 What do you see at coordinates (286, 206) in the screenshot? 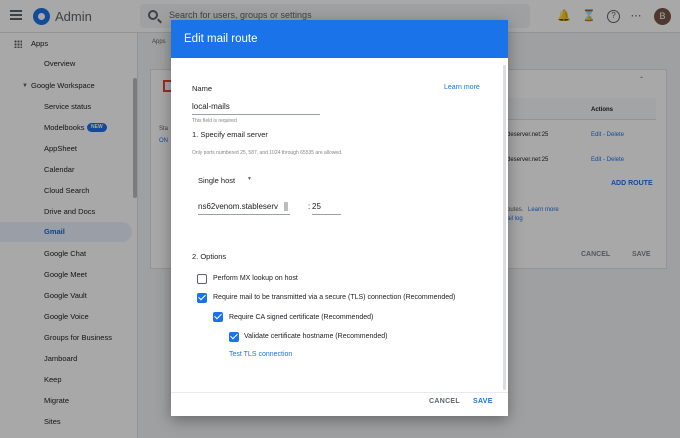
I see `text-cursor` at bounding box center [286, 206].